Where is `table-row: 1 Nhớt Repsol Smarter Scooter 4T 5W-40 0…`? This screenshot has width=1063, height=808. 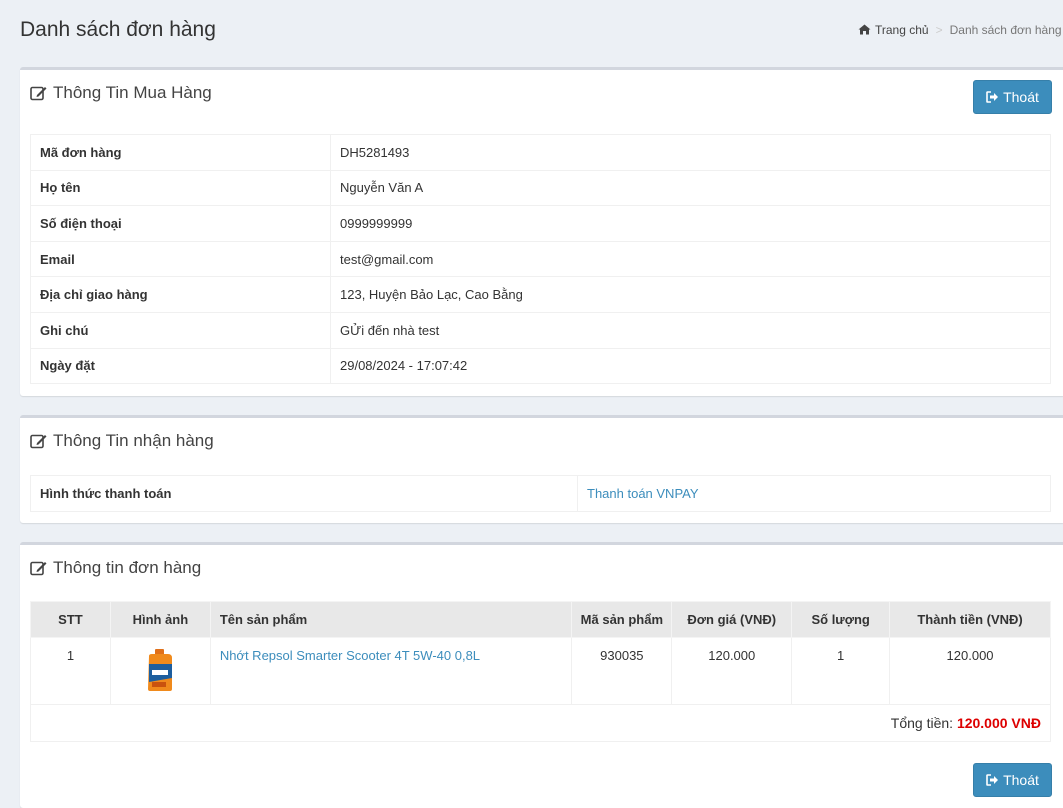 table-row: 1 Nhớt Repsol Smarter Scooter 4T 5W-40 0… is located at coordinates (540, 671).